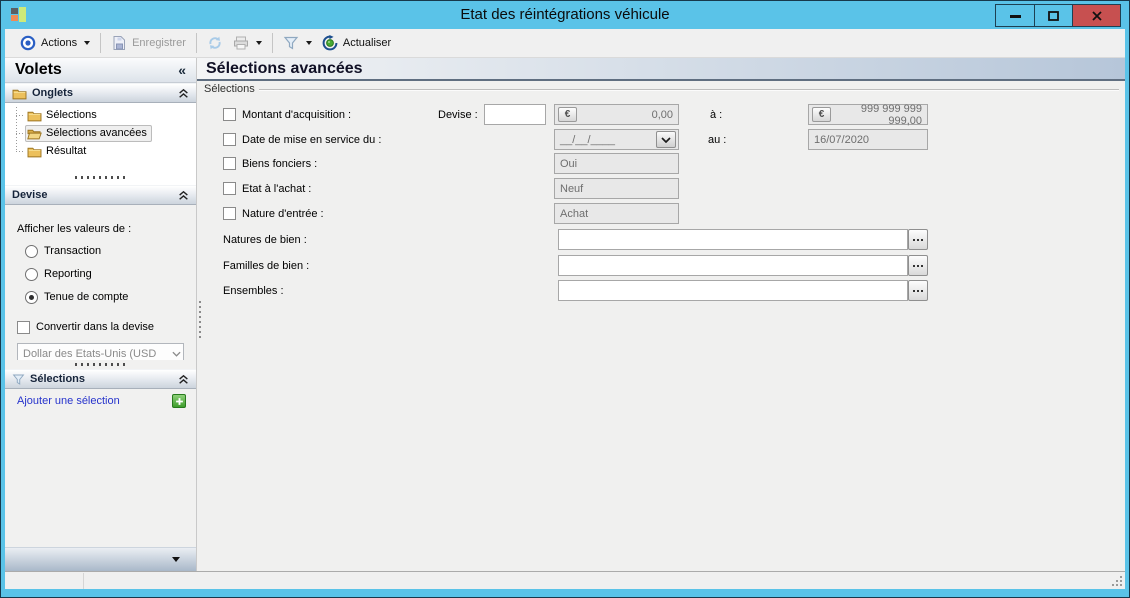  Describe the element at coordinates (717, 140) in the screenshot. I see `date-to-label: au :` at that location.